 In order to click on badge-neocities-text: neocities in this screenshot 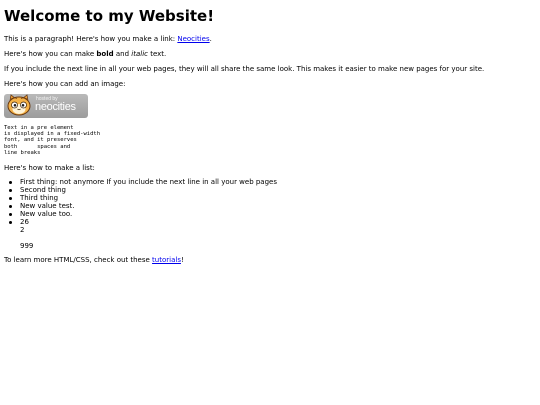, I will do `click(55, 107)`.